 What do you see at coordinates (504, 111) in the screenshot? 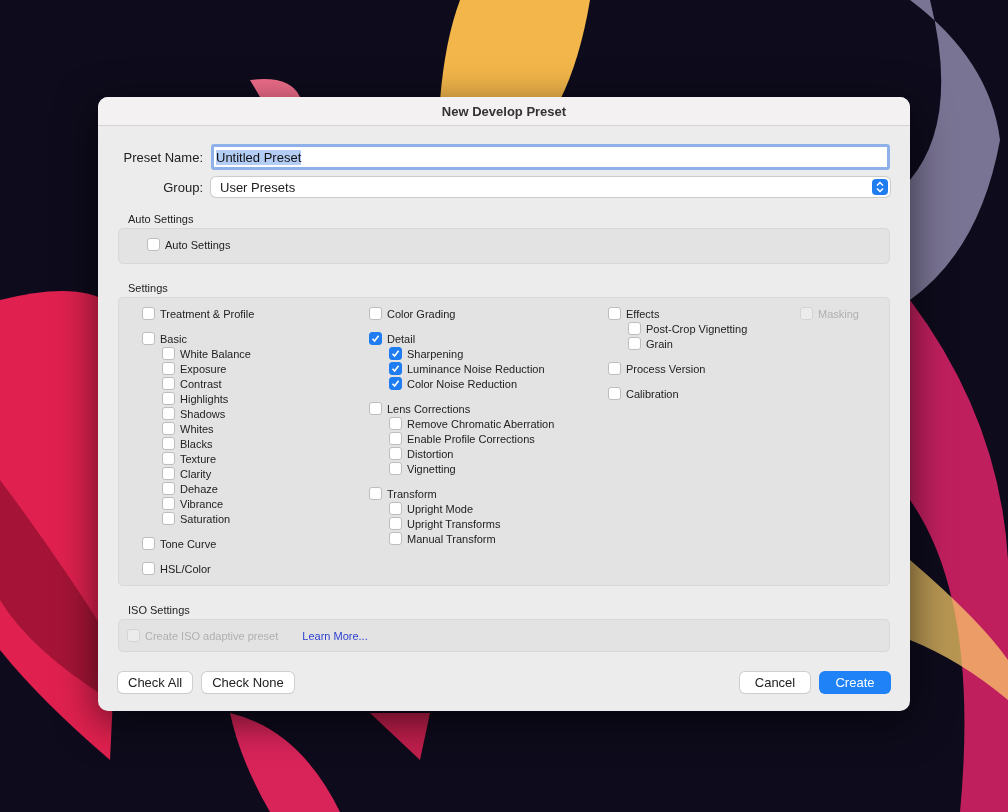
I see `dialog-title: New Develop Preset` at bounding box center [504, 111].